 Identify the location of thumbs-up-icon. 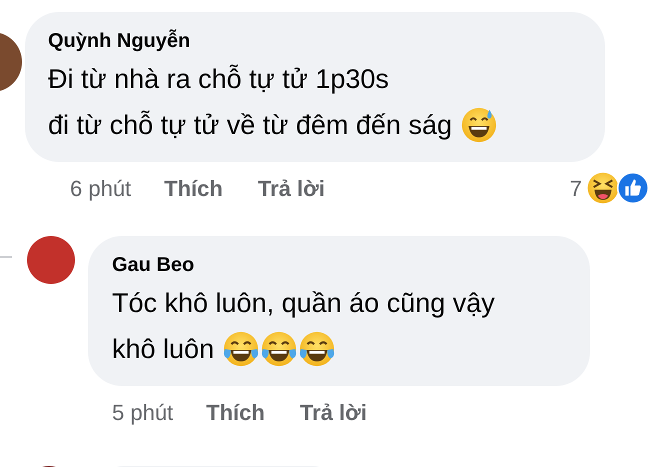
(633, 188).